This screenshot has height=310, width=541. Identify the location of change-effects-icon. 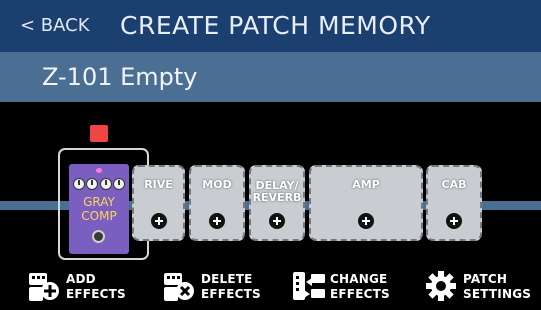
(309, 286).